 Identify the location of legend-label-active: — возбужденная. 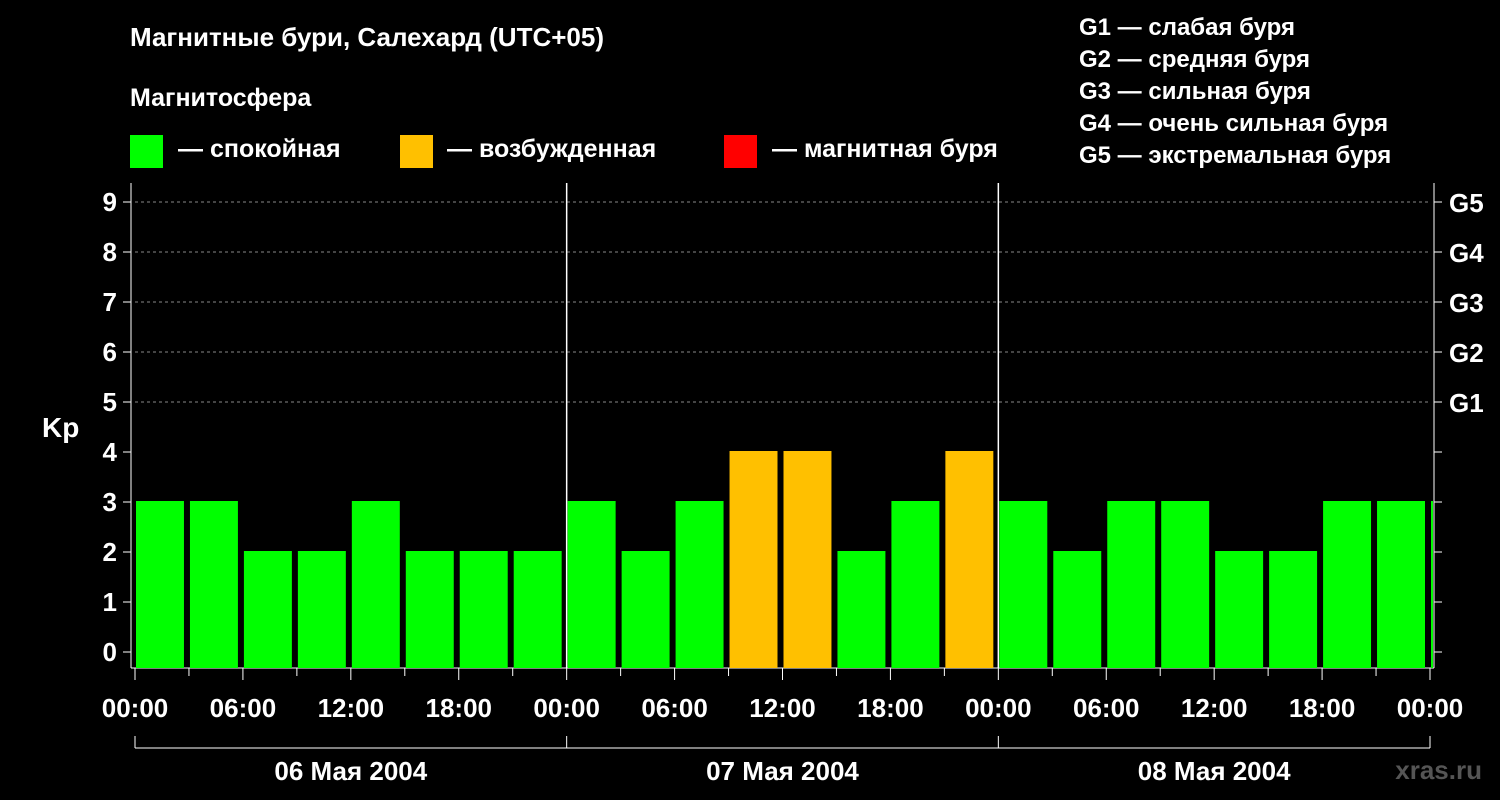
(552, 149).